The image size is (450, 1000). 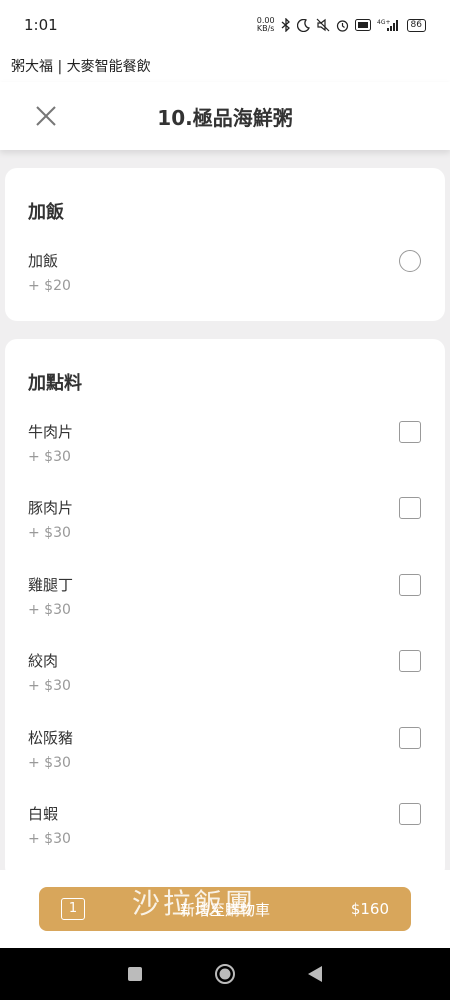 I want to click on back-icon, so click(x=315, y=974).